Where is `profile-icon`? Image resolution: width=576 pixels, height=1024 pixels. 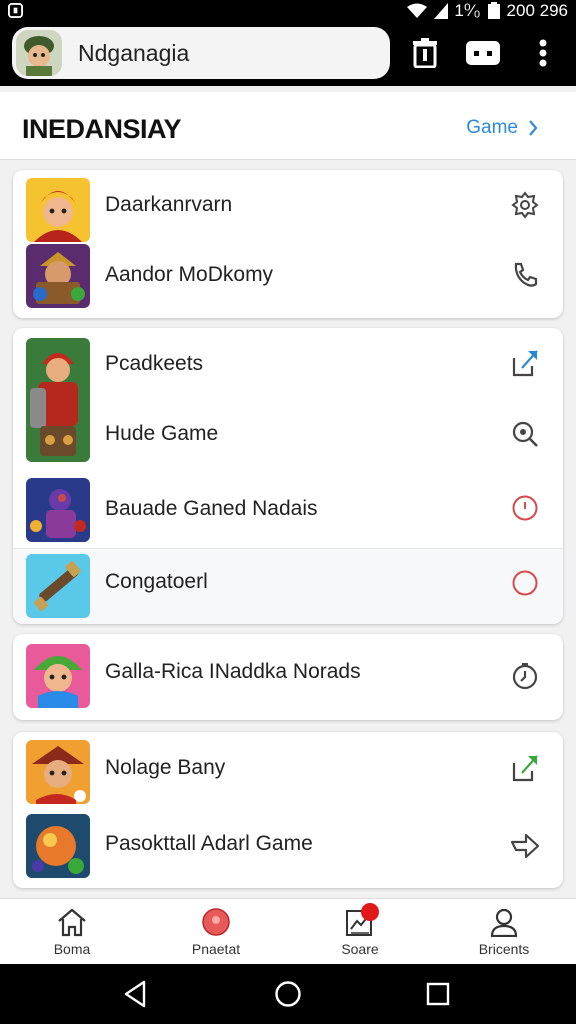
profile-icon is located at coordinates (504, 922).